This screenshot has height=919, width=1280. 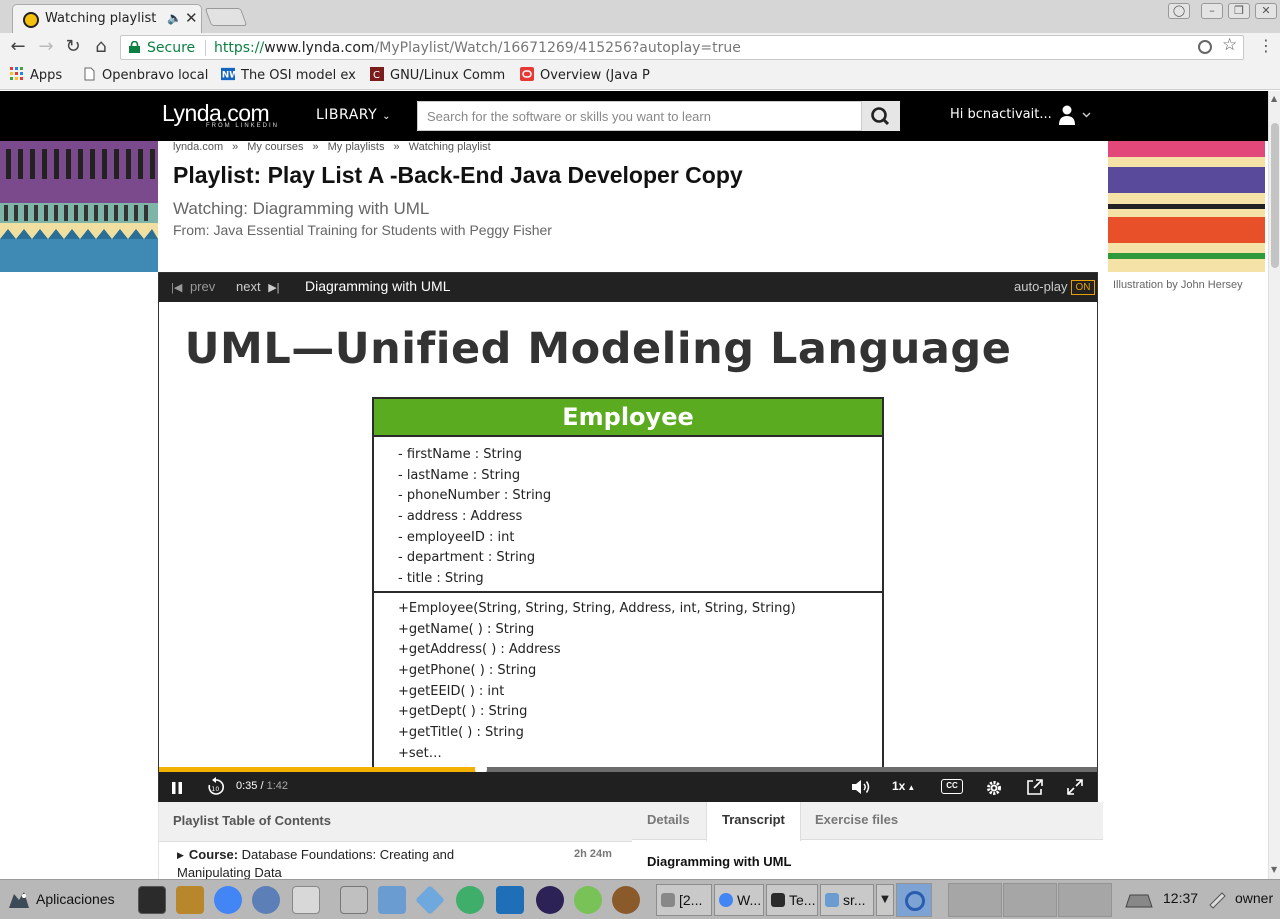 I want to click on scroll-down-arrow-icon: ▼, so click(x=1274, y=869).